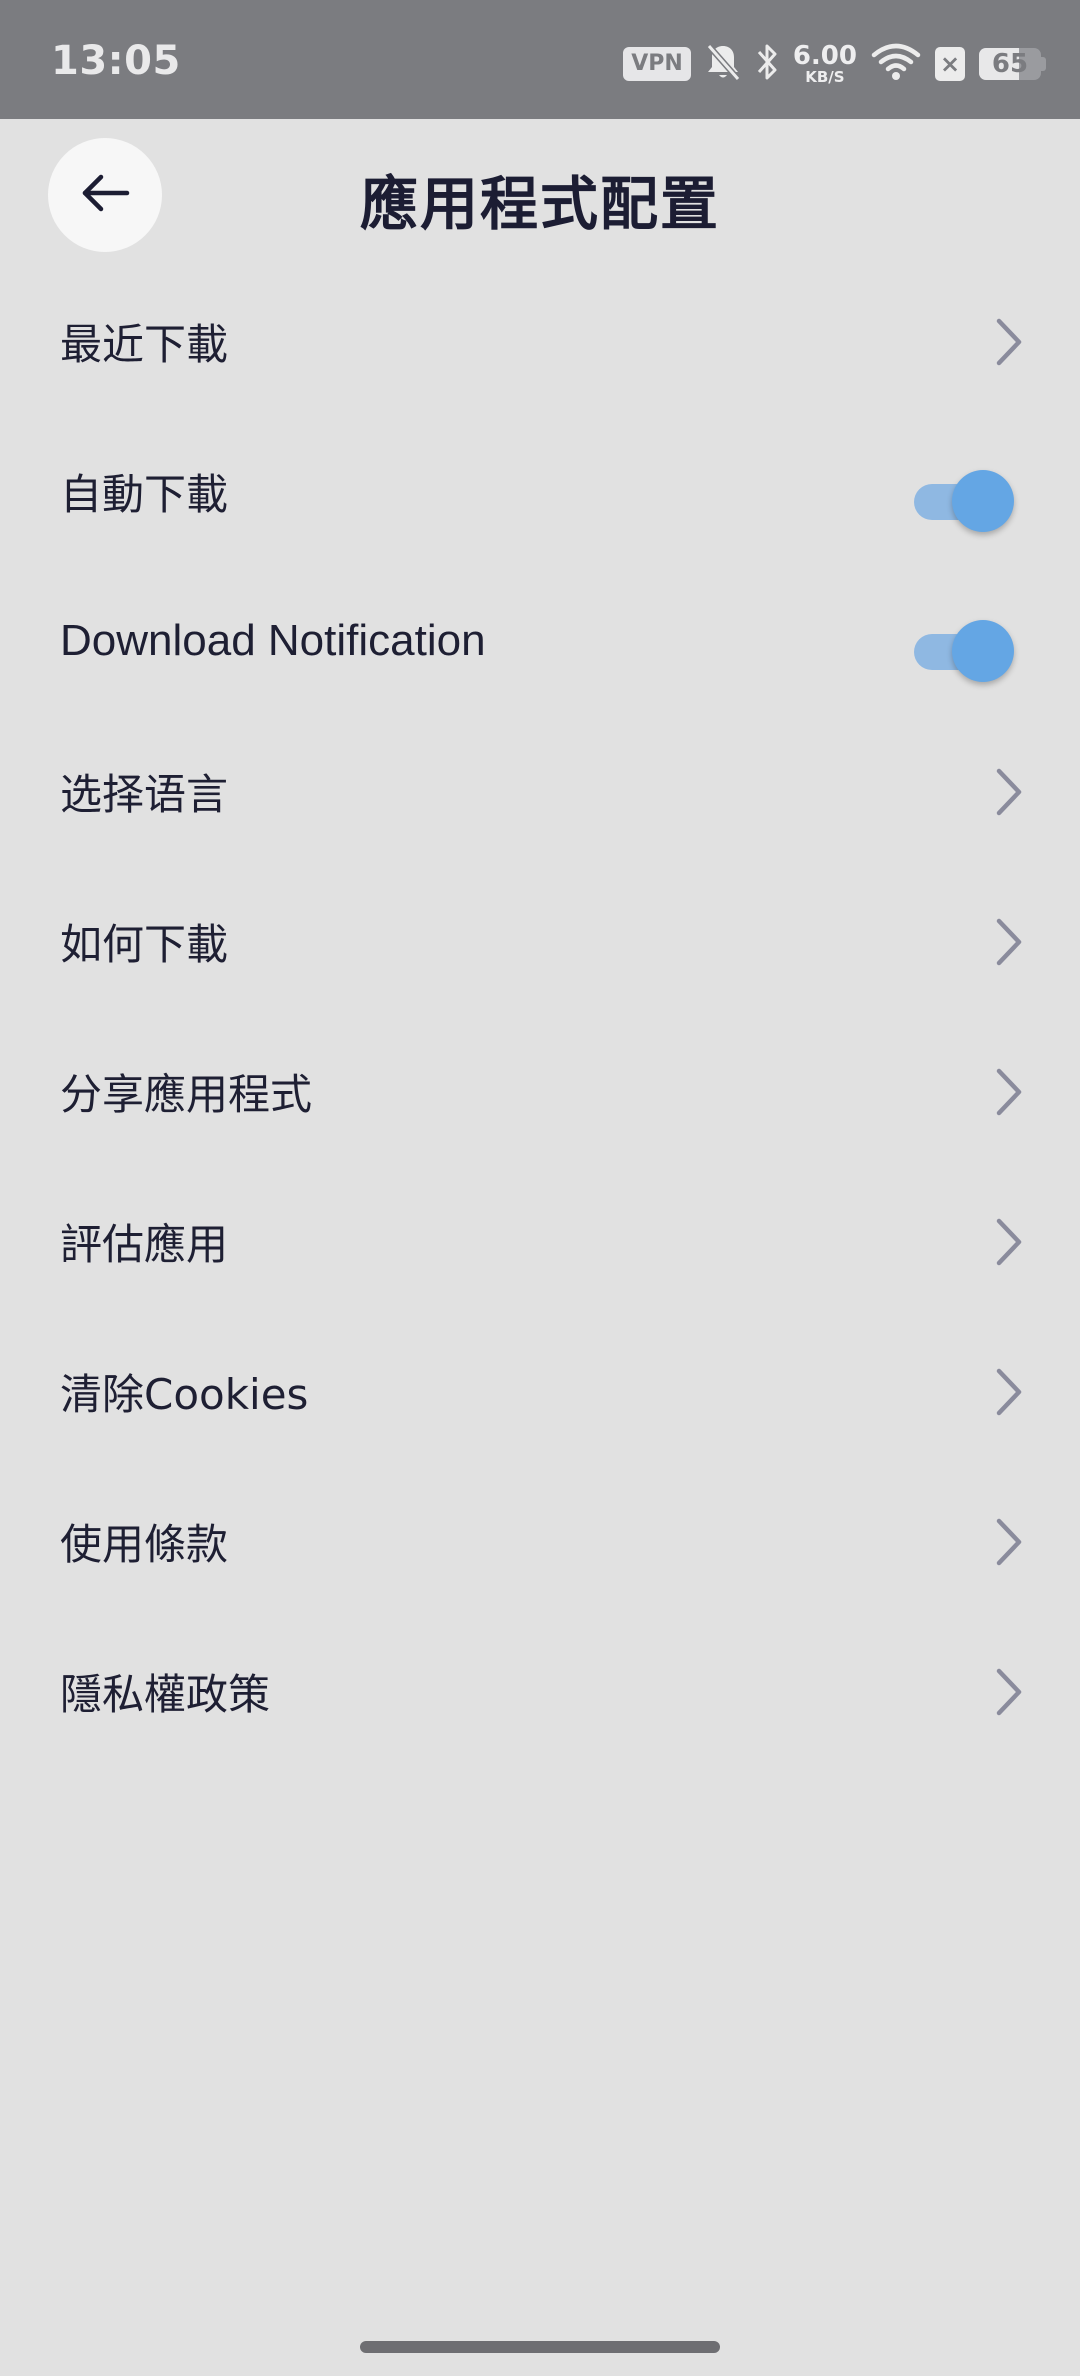 The width and height of the screenshot is (1080, 2376). What do you see at coordinates (540, 1257) in the screenshot?
I see `settings-item-rate-app: 評估應用` at bounding box center [540, 1257].